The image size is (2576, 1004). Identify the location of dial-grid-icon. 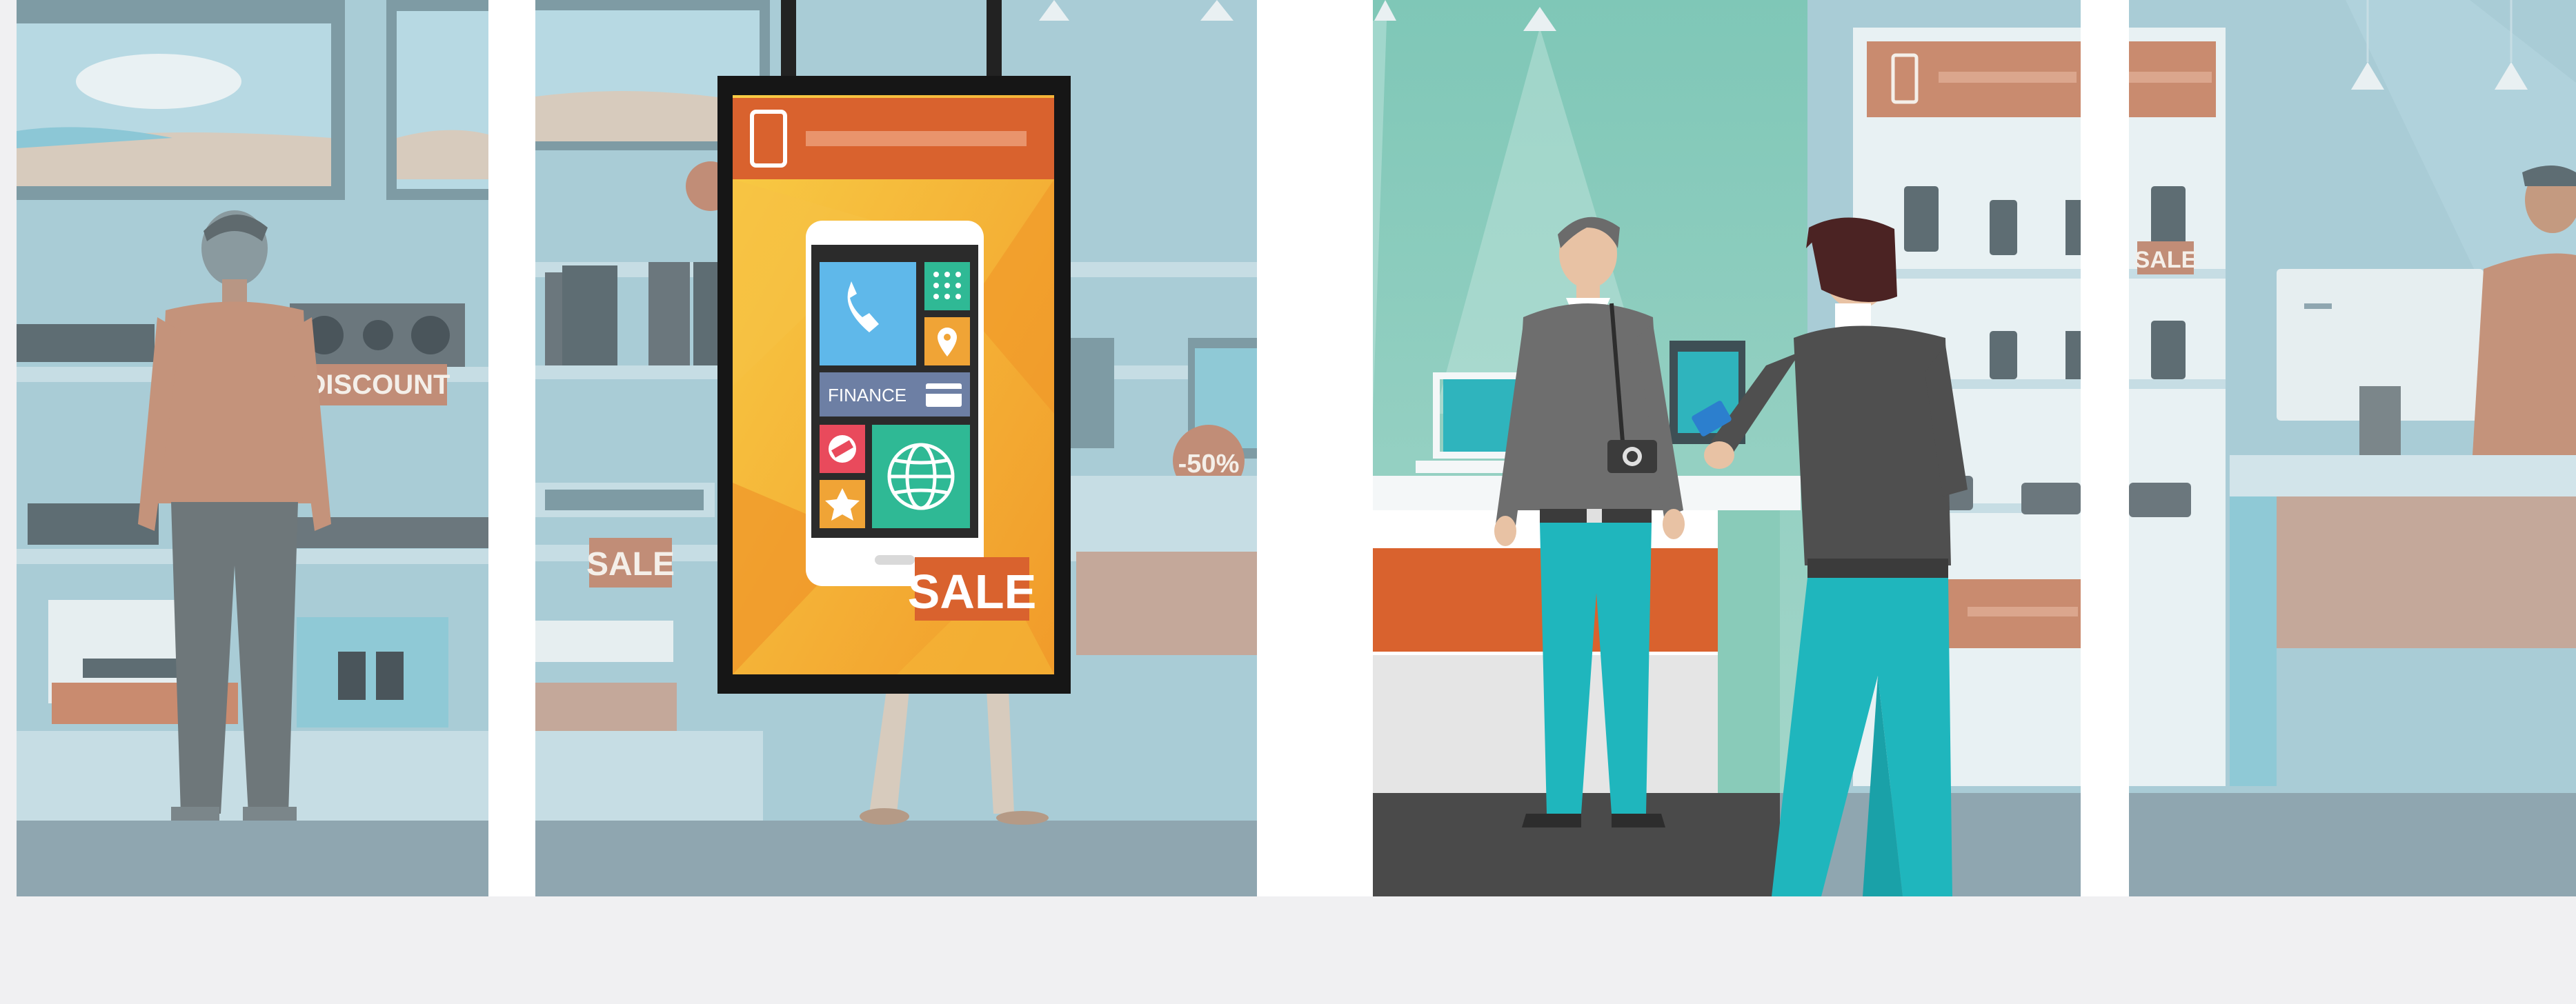
(947, 285).